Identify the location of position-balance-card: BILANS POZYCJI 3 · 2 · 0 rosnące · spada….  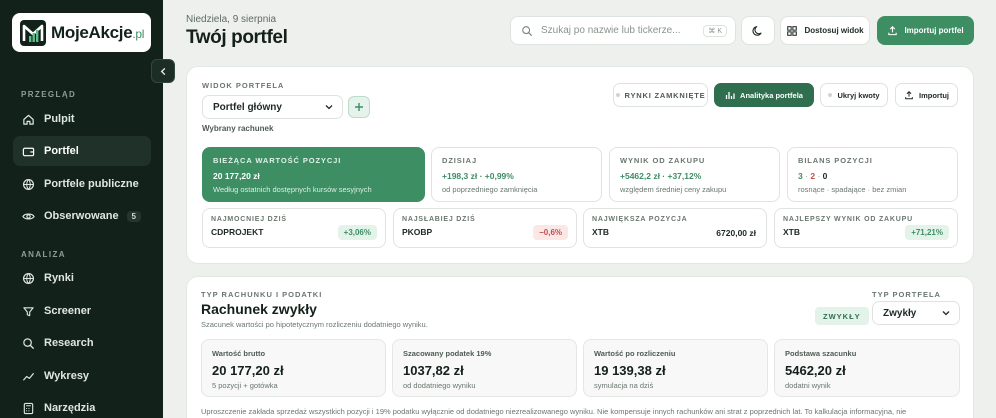
(872, 174).